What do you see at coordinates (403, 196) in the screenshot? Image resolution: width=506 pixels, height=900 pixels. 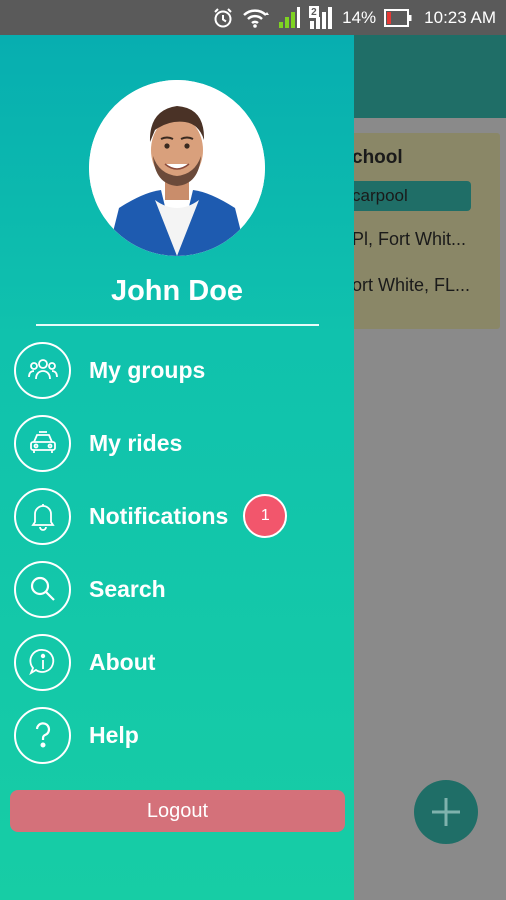 I see `ride-card-tag: carpool` at bounding box center [403, 196].